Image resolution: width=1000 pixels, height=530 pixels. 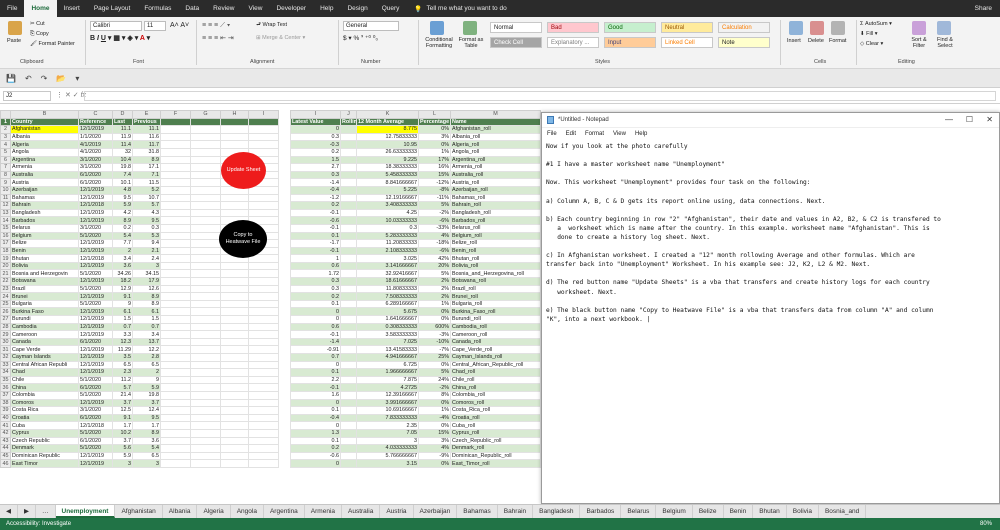 What do you see at coordinates (434, 281) in the screenshot?
I see `cell: 2%` at bounding box center [434, 281].